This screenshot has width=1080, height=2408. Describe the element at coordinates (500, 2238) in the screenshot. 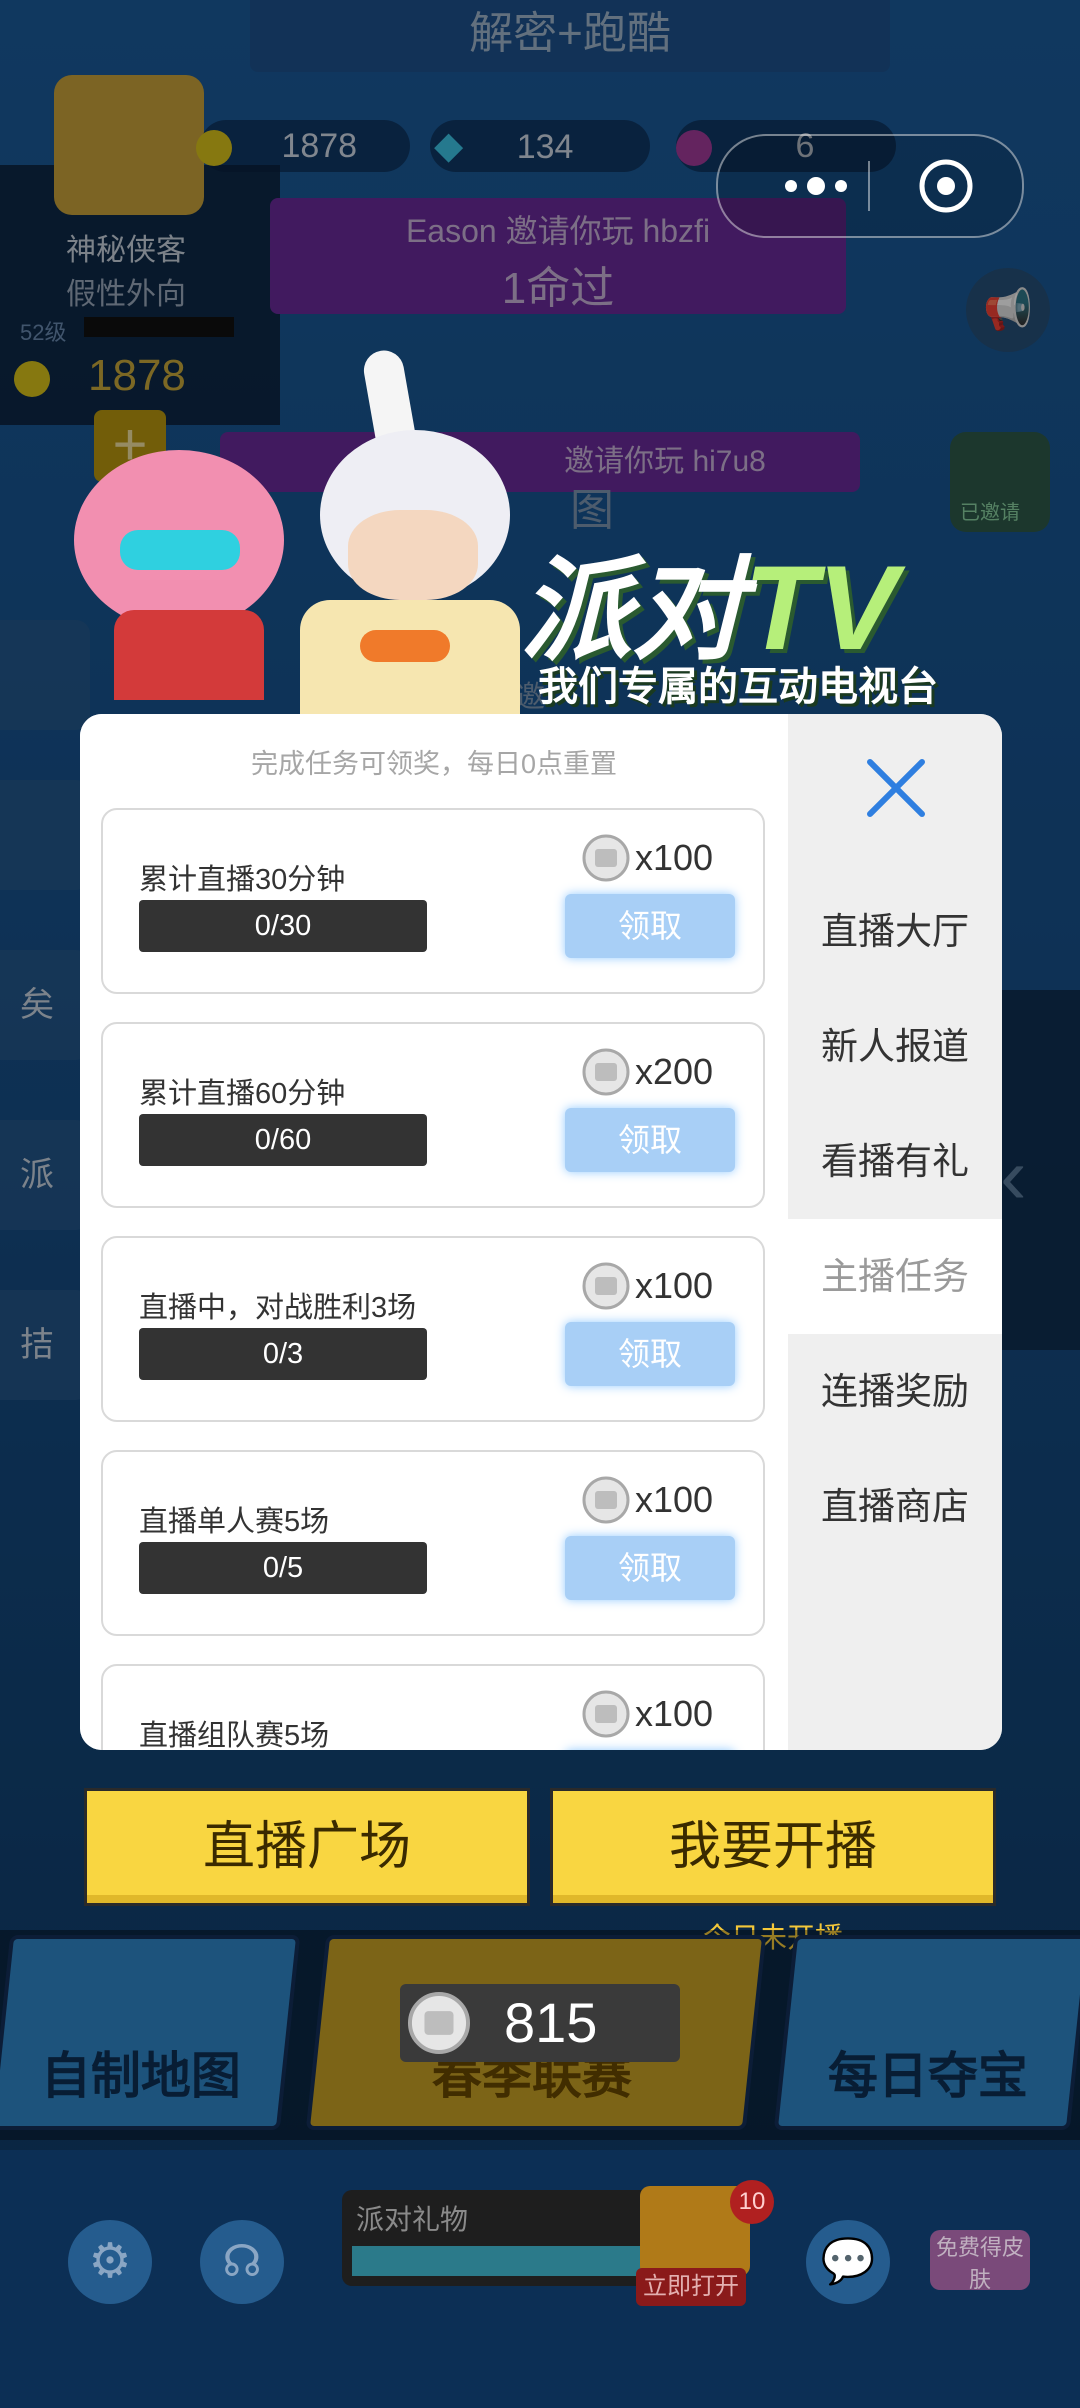

I see `party-gift-bar: 派对礼物` at that location.